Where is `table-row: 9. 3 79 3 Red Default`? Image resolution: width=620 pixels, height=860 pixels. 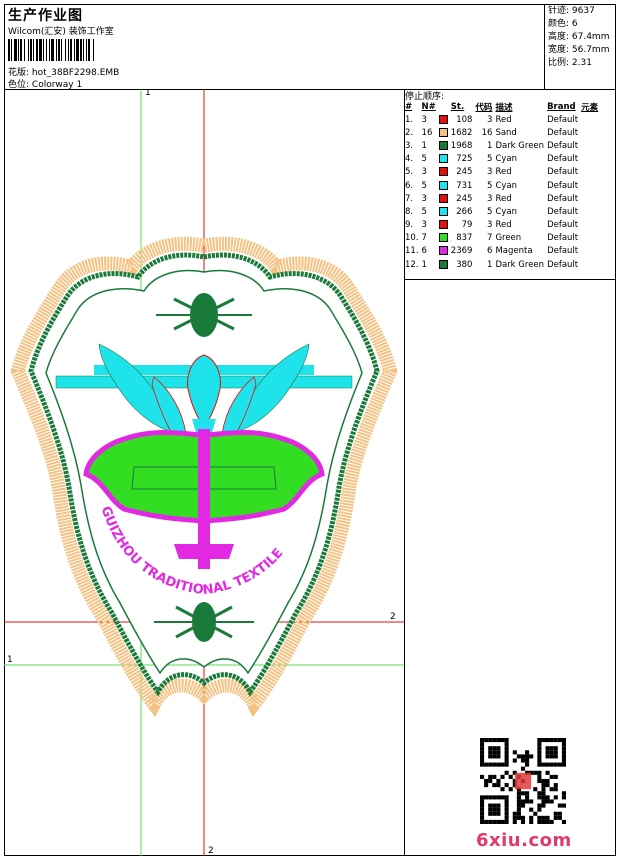 table-row: 9. 3 79 3 Red Default is located at coordinates (502, 225).